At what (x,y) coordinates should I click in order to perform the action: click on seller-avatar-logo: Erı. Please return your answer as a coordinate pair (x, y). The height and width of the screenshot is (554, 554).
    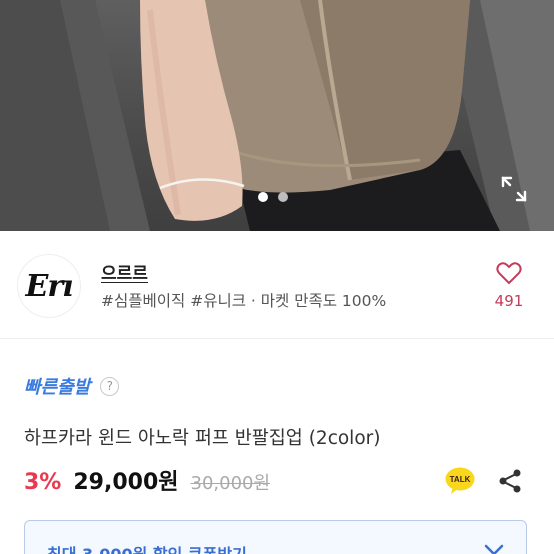
    Looking at the image, I should click on (49, 286).